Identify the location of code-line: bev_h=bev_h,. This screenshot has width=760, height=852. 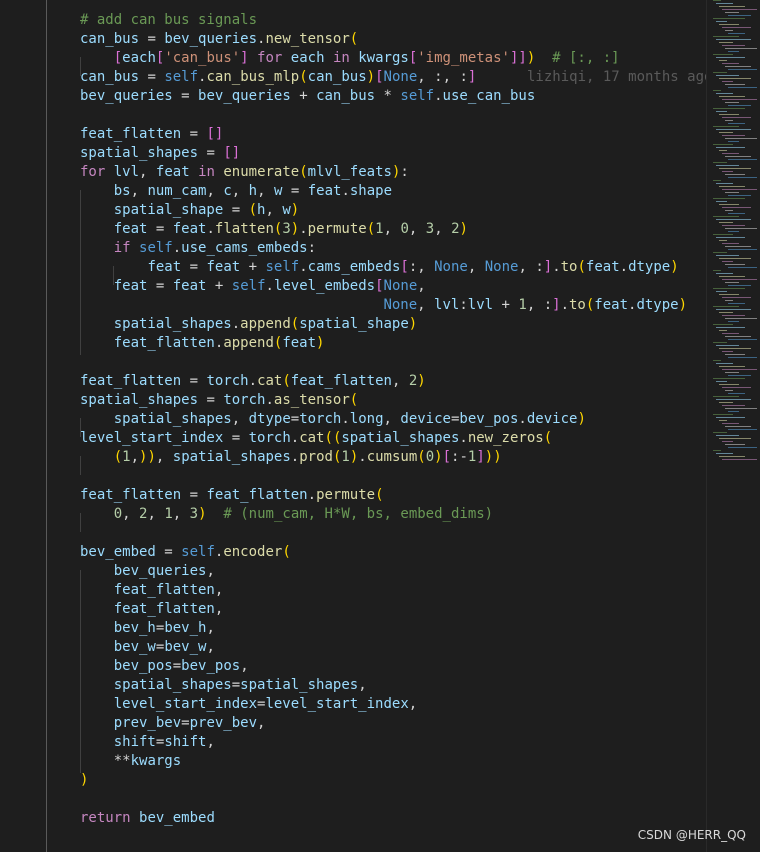
(147, 628).